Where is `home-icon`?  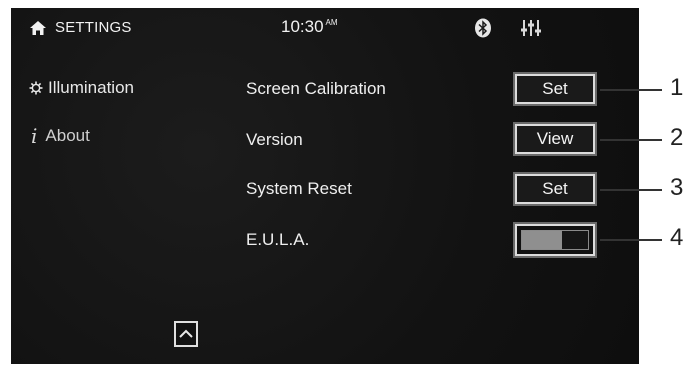 home-icon is located at coordinates (38, 28).